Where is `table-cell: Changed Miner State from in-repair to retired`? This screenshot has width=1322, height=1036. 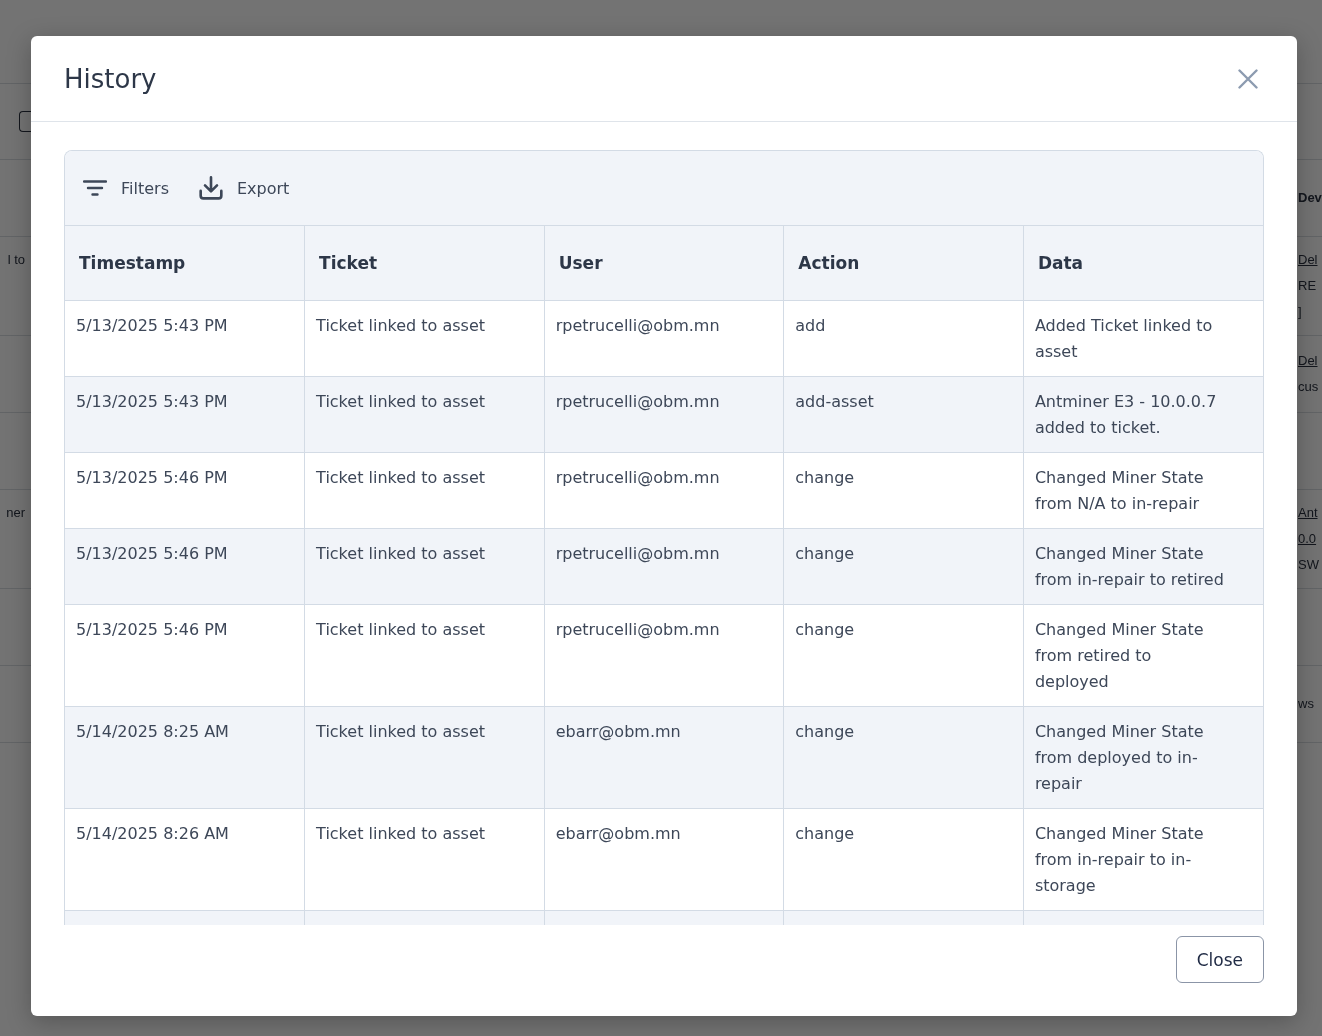
table-cell: Changed Miner State from in-repair to retired is located at coordinates (1143, 566).